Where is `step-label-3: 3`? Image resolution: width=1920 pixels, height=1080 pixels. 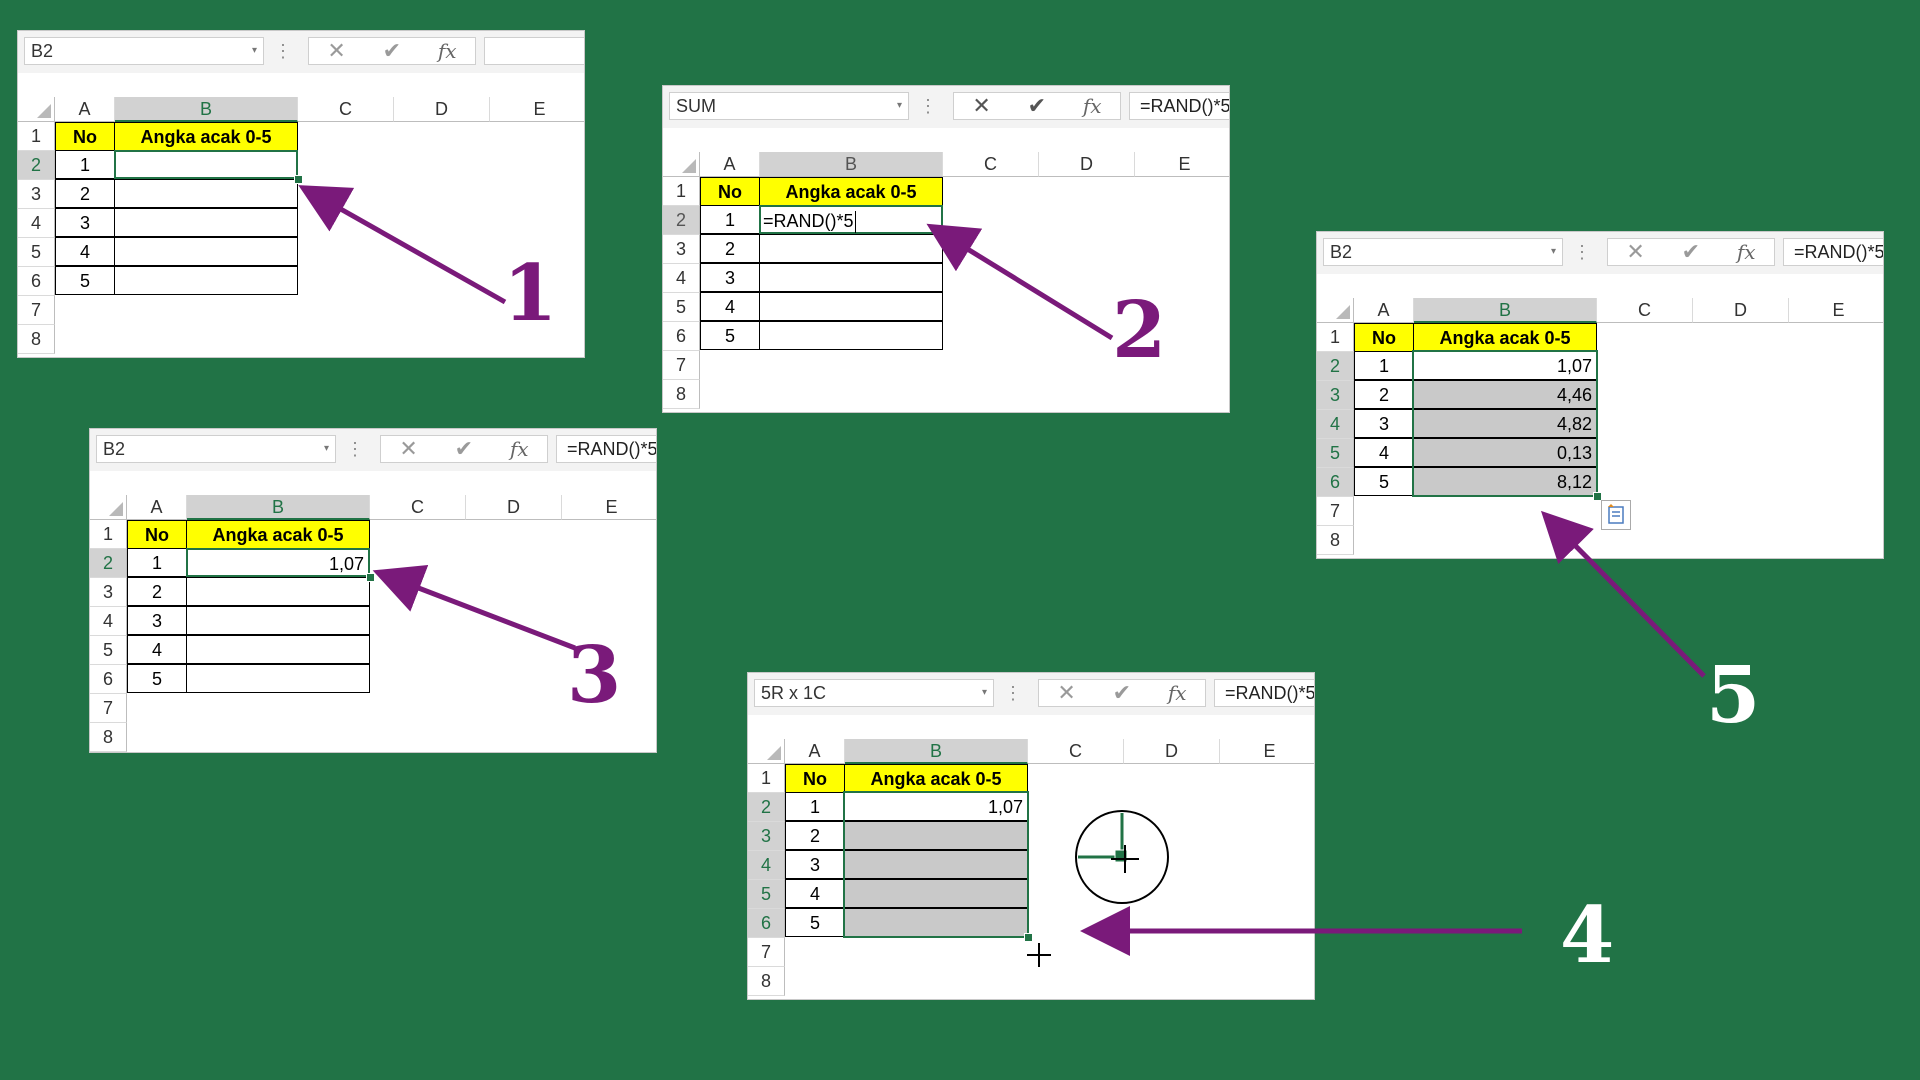
step-label-3: 3 is located at coordinates (594, 675).